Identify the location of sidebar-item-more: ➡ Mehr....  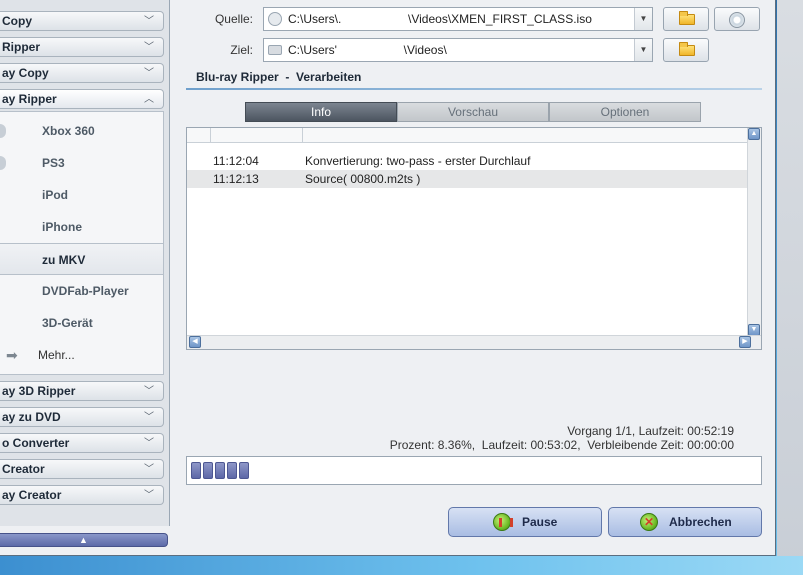
(81, 355).